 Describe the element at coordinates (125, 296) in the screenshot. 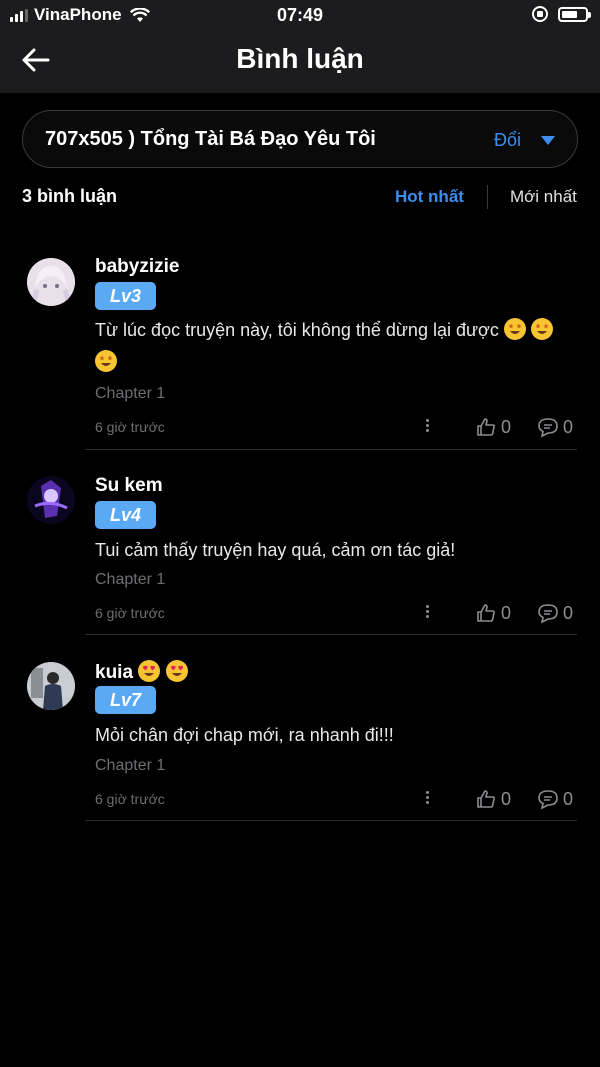

I see `level-badge: Lv3` at that location.